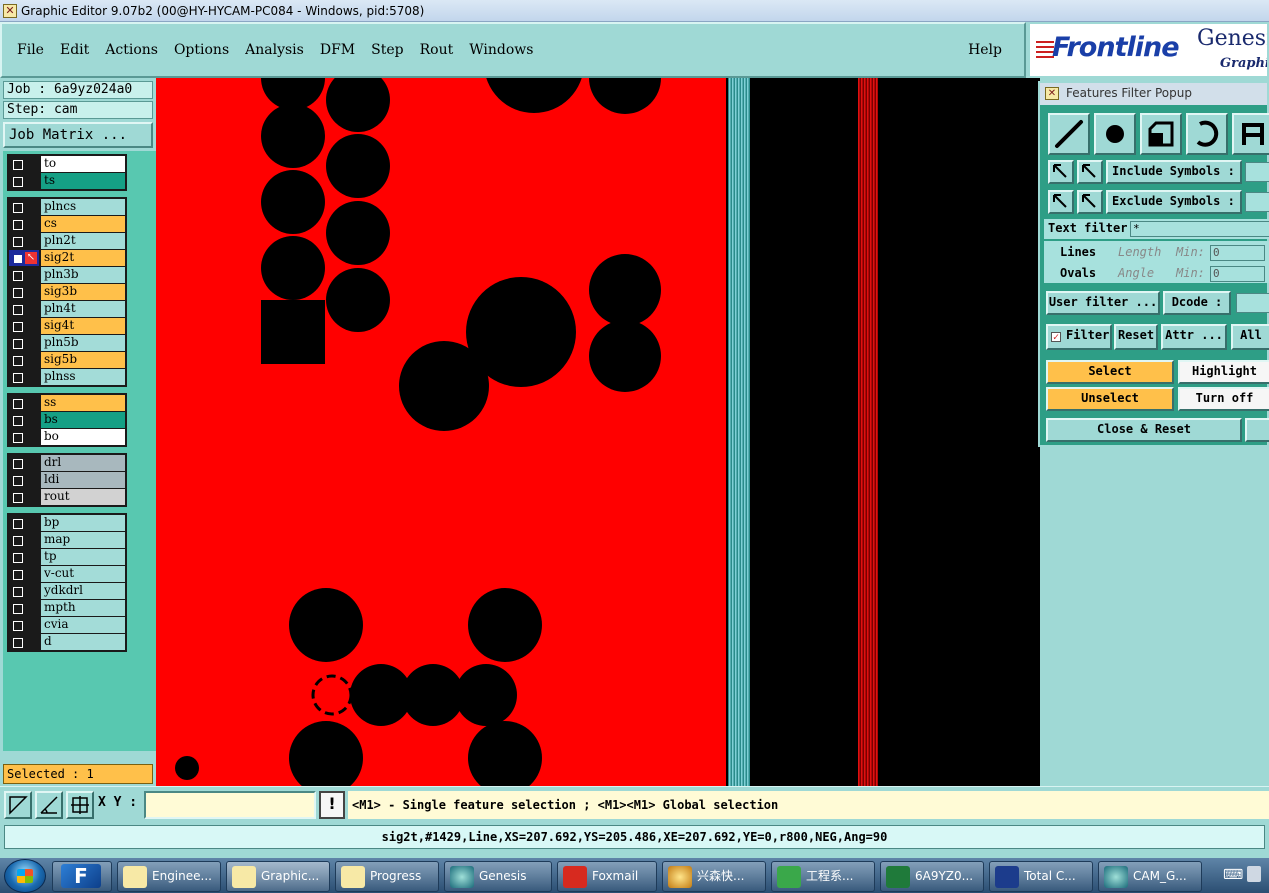 The image size is (1269, 893). I want to click on include-pick-button, so click(1061, 172).